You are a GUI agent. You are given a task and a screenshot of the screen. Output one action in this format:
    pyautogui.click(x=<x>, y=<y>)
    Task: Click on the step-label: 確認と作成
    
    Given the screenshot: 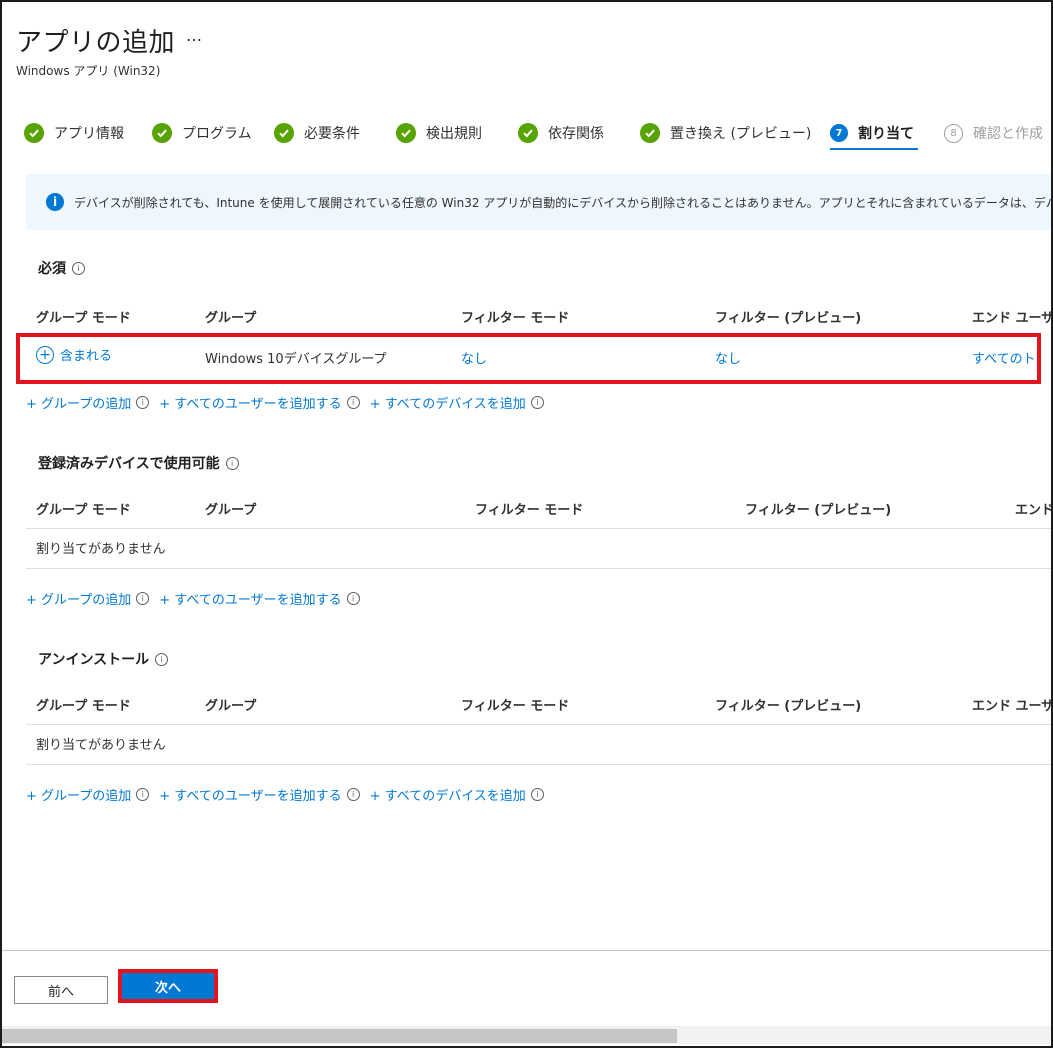 What is the action you would take?
    pyautogui.click(x=1008, y=134)
    